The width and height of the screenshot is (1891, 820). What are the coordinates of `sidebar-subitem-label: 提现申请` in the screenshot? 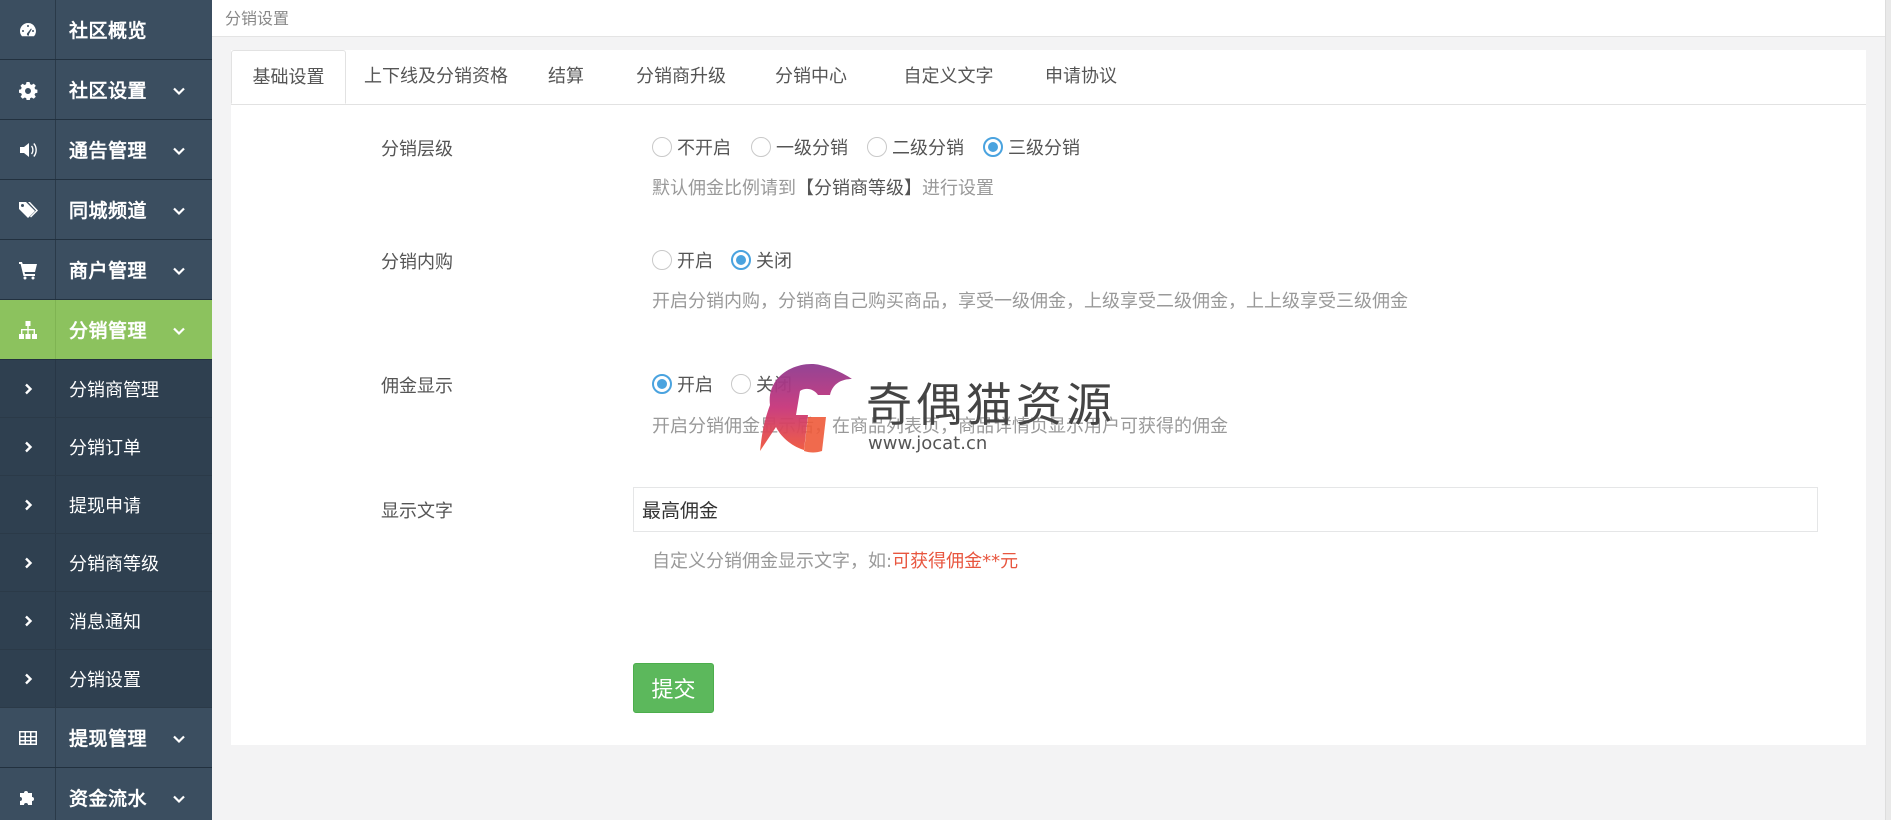 It's located at (105, 506).